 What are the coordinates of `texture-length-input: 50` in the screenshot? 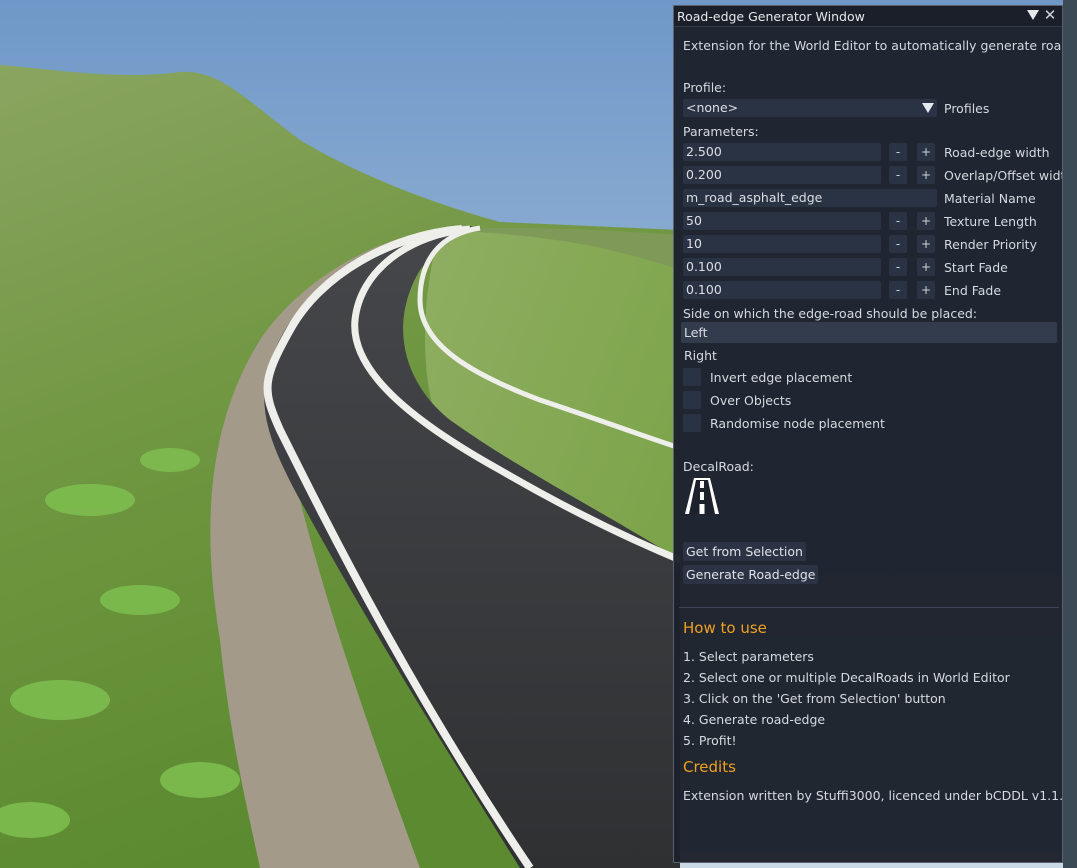 It's located at (782, 221).